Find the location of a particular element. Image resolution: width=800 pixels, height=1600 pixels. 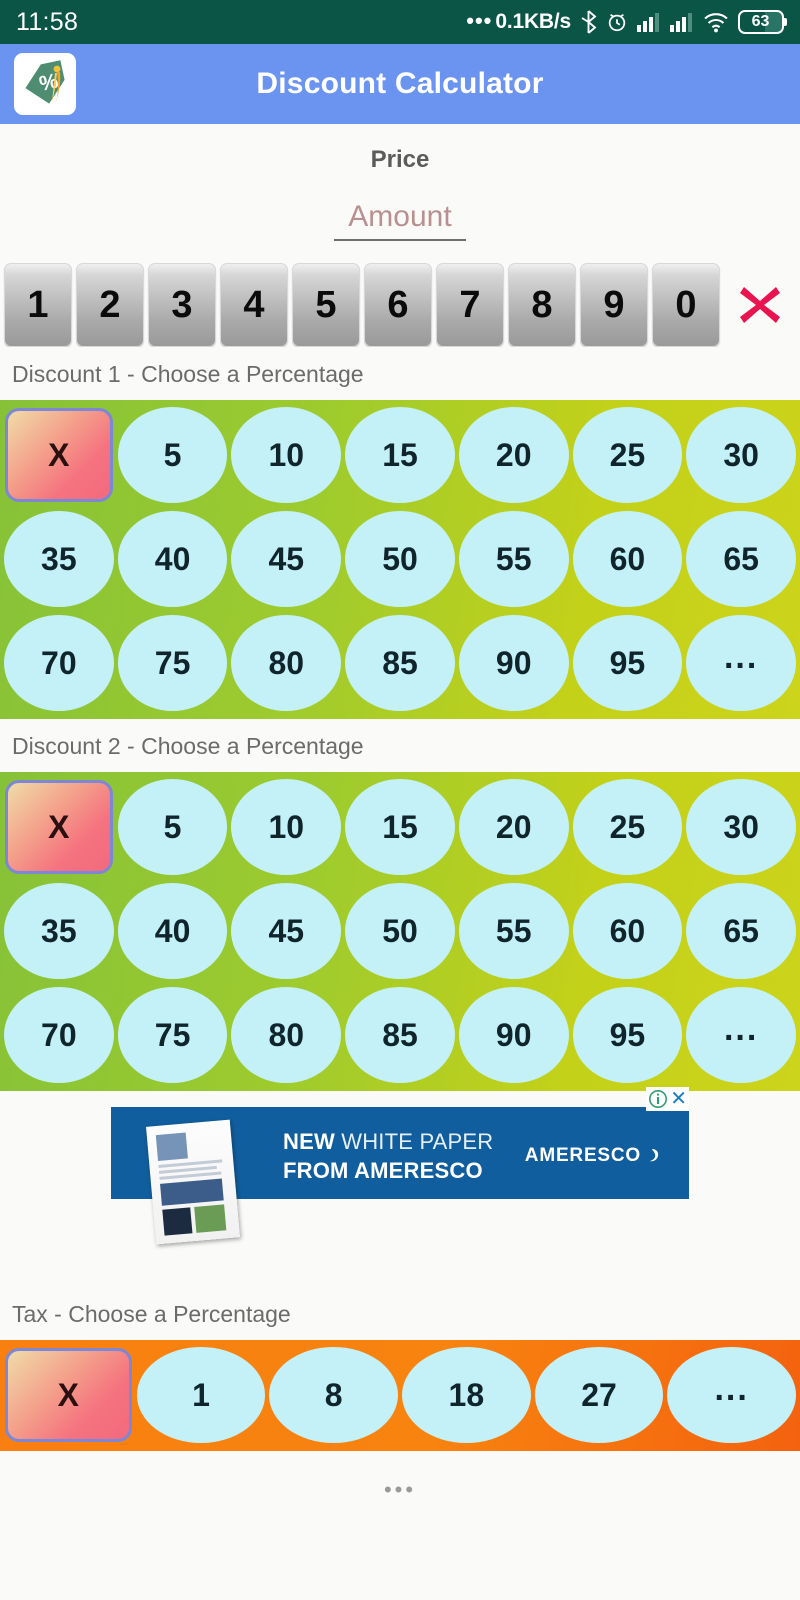

amount-input is located at coordinates (400, 220).